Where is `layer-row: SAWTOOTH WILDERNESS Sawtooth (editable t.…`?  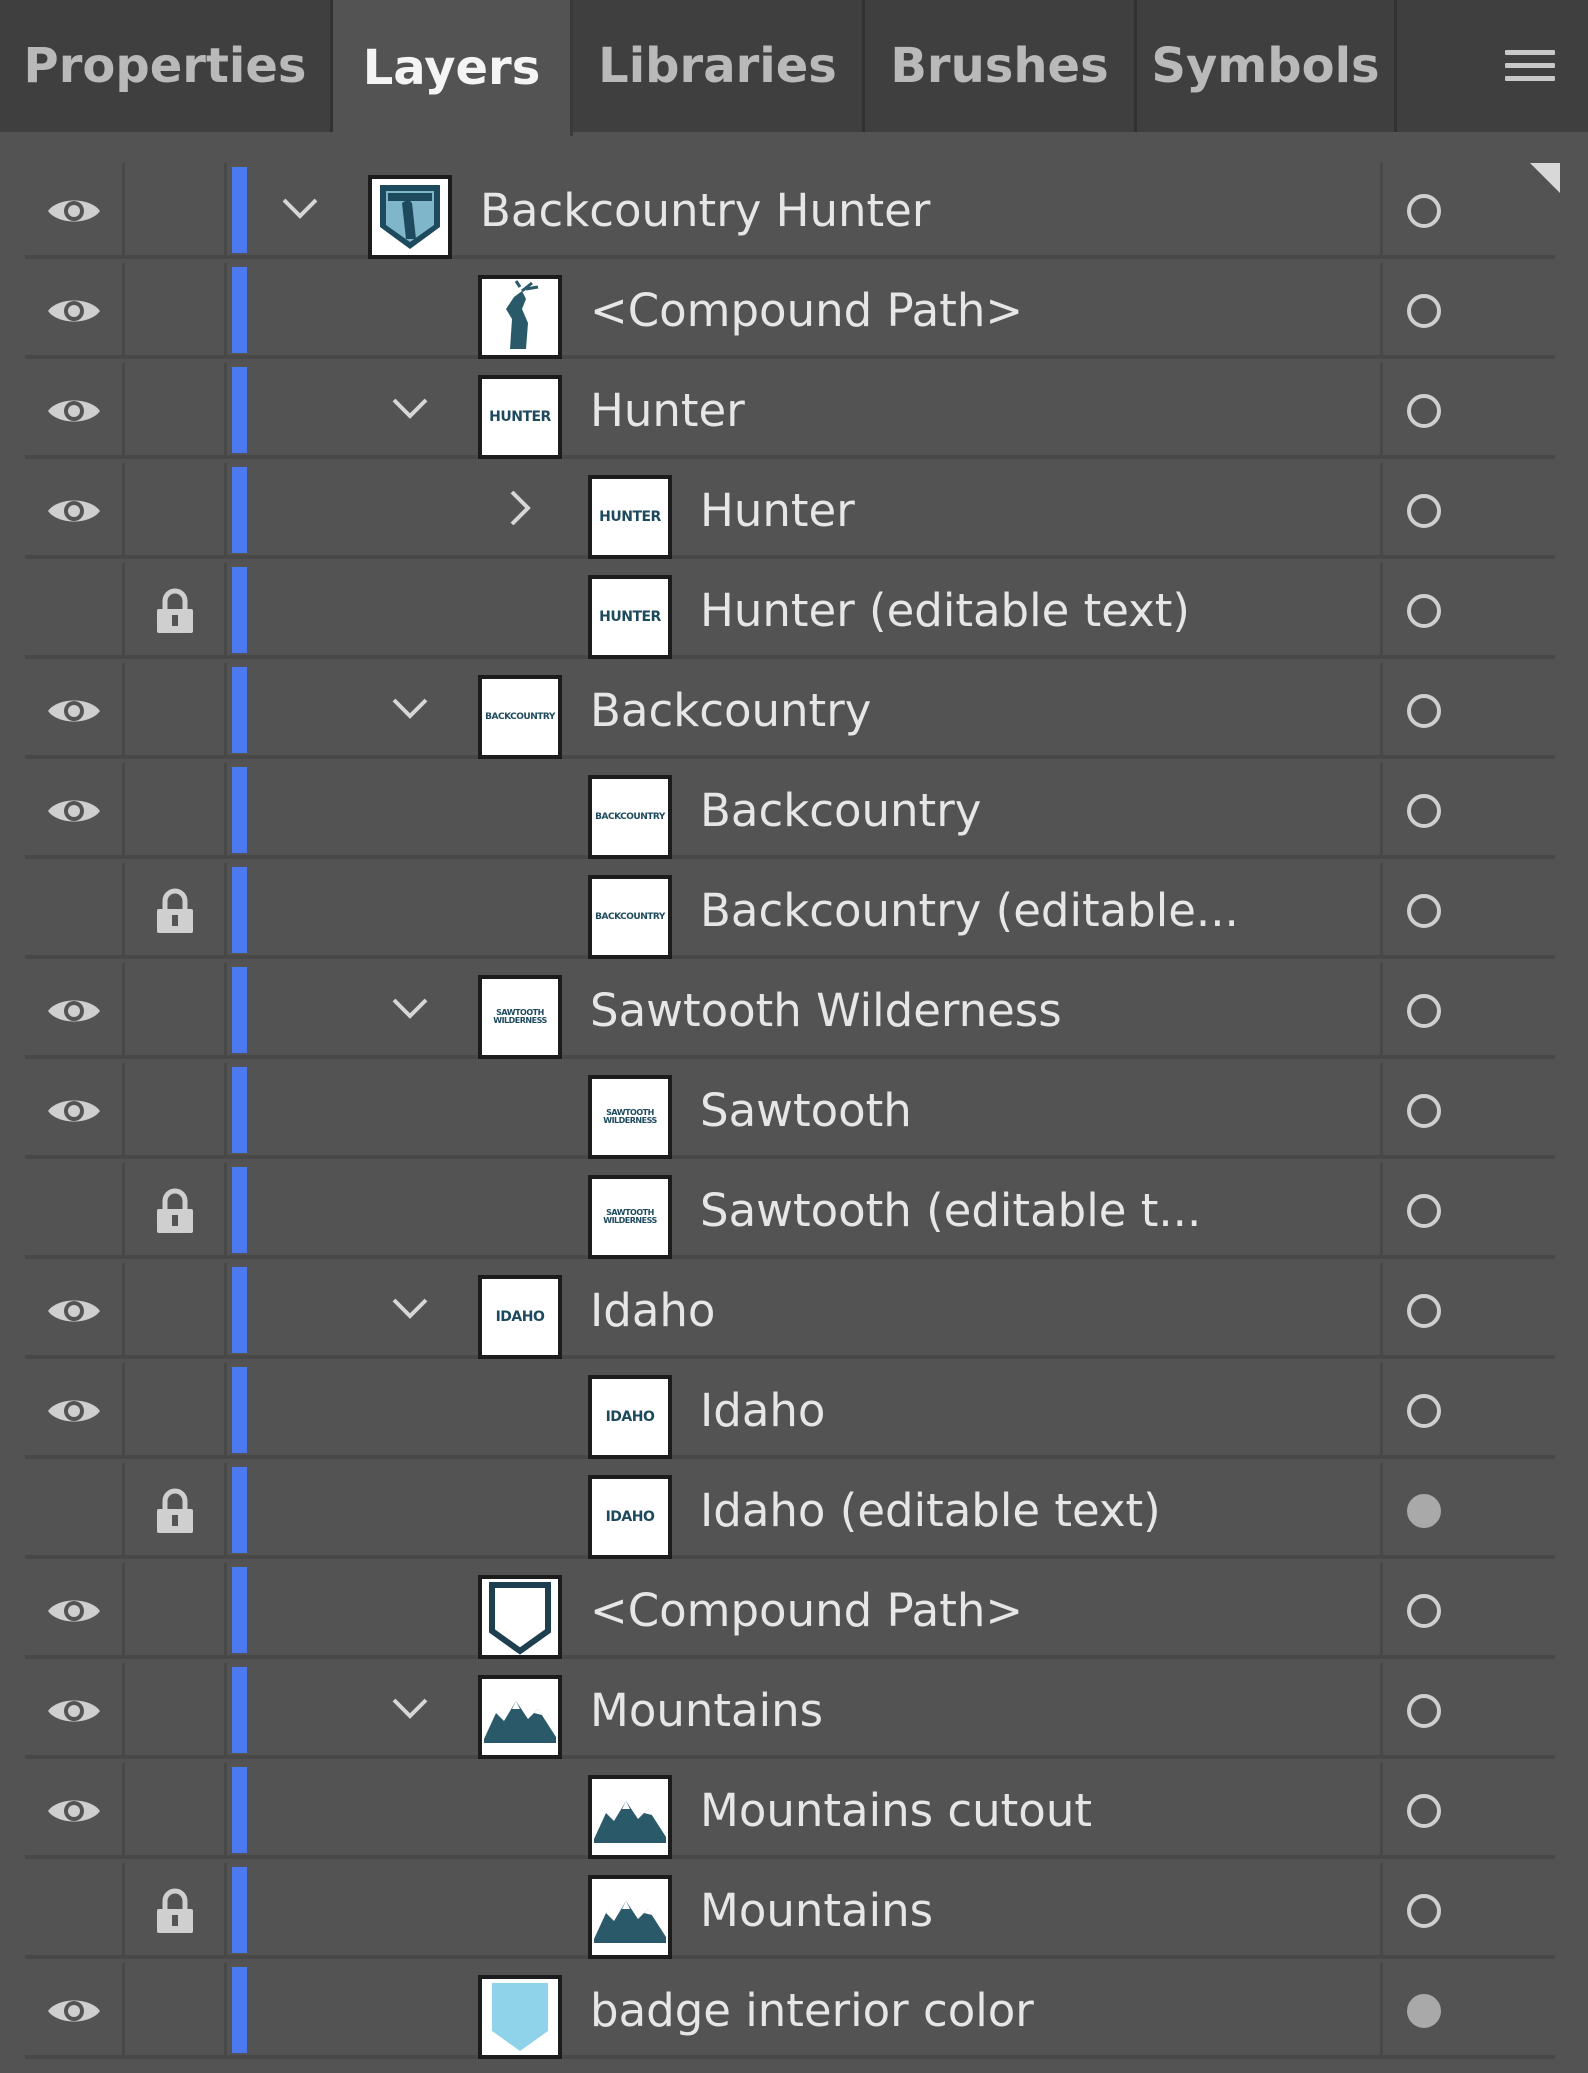 layer-row: SAWTOOTH WILDERNESS Sawtooth (editable t.… is located at coordinates (790, 1211).